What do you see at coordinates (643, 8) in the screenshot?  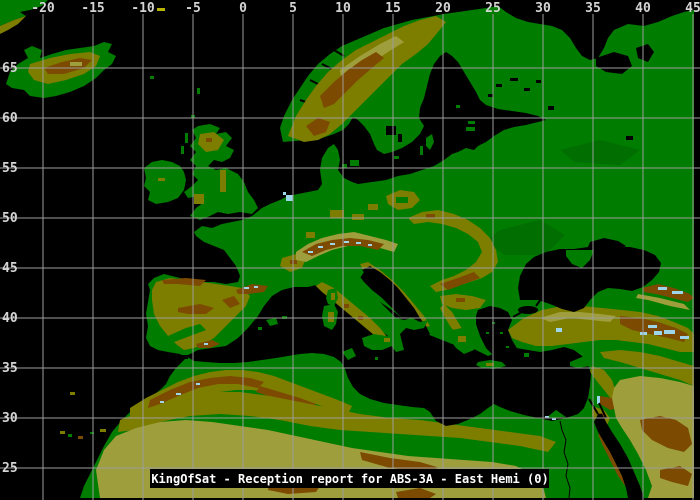 I see `lon-tick-label: 40` at bounding box center [643, 8].